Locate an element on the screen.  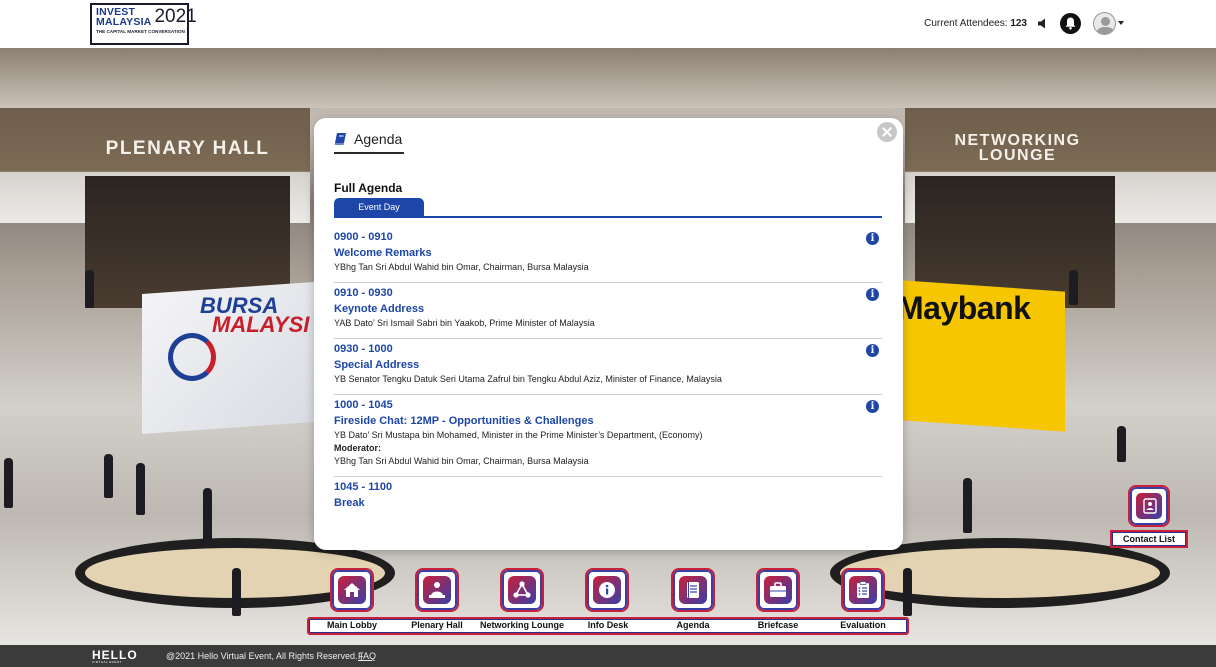
lobby-ceiling is located at coordinates (608, 78).